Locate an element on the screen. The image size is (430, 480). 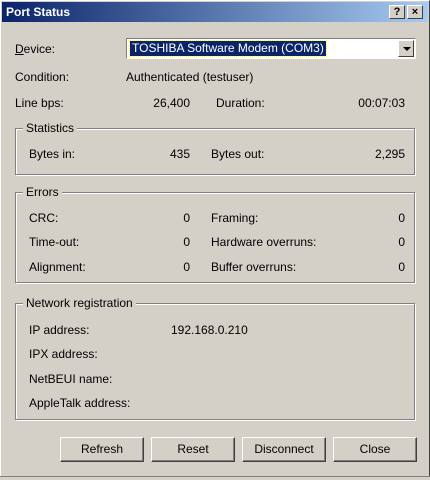
disconnect-button: Disconnect is located at coordinates (284, 449).